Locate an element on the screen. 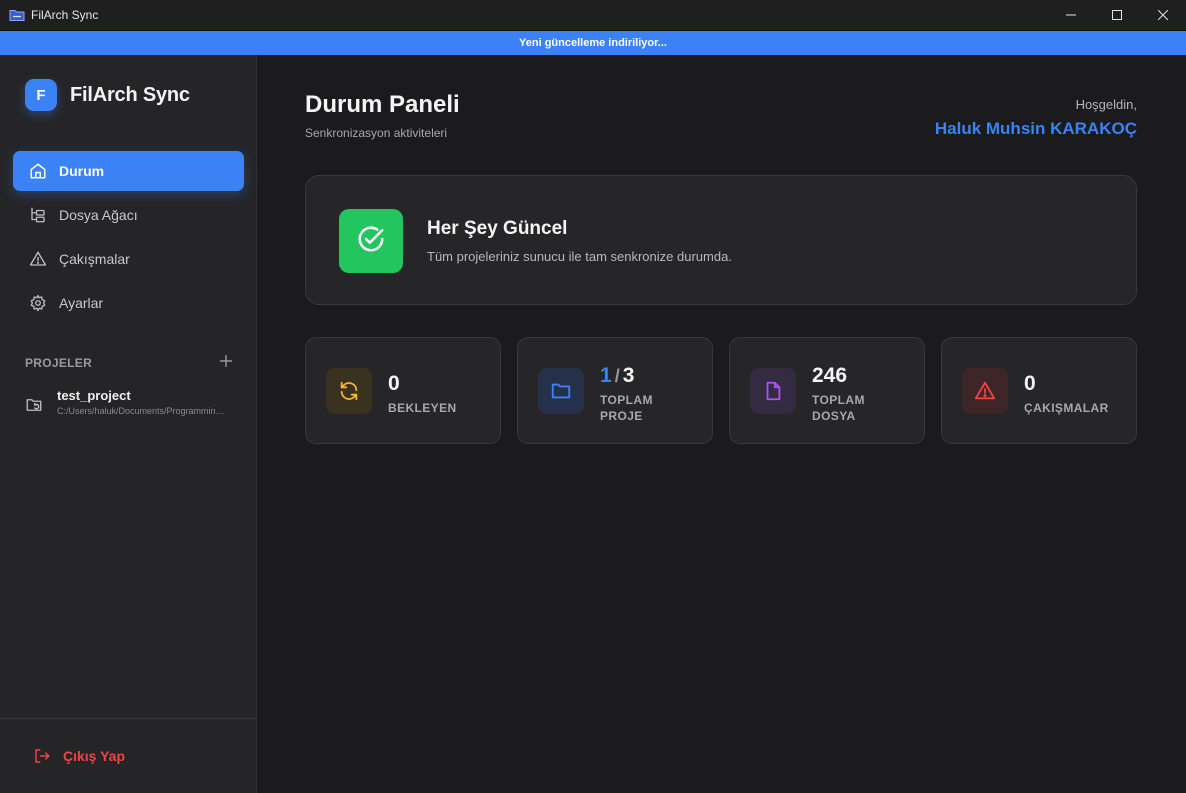 This screenshot has height=793, width=1186. stat-value: 1/3 is located at coordinates (617, 376).